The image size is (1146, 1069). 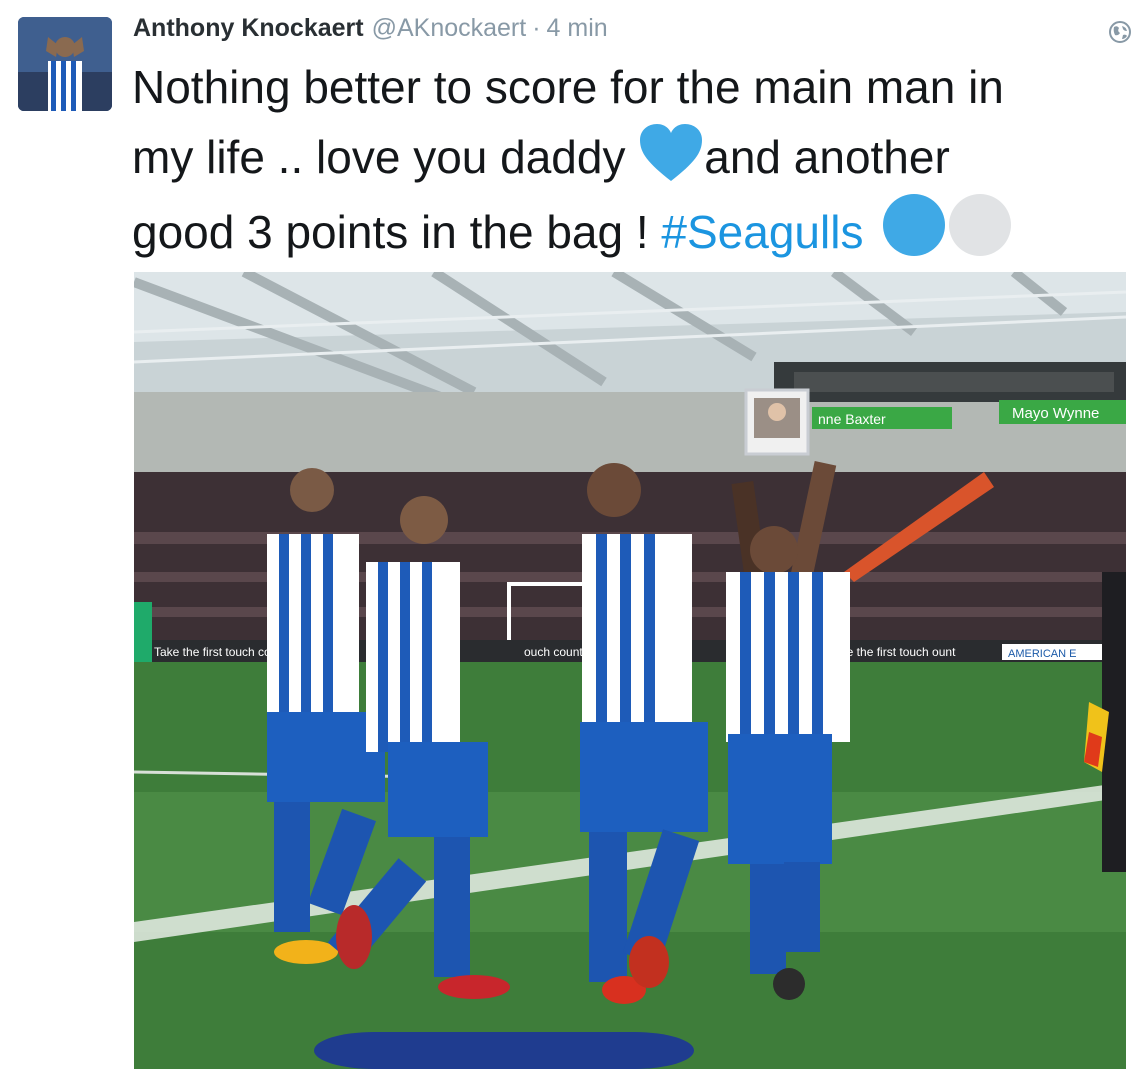 What do you see at coordinates (248, 28) in the screenshot?
I see `display-name: Anthony Knockaert` at bounding box center [248, 28].